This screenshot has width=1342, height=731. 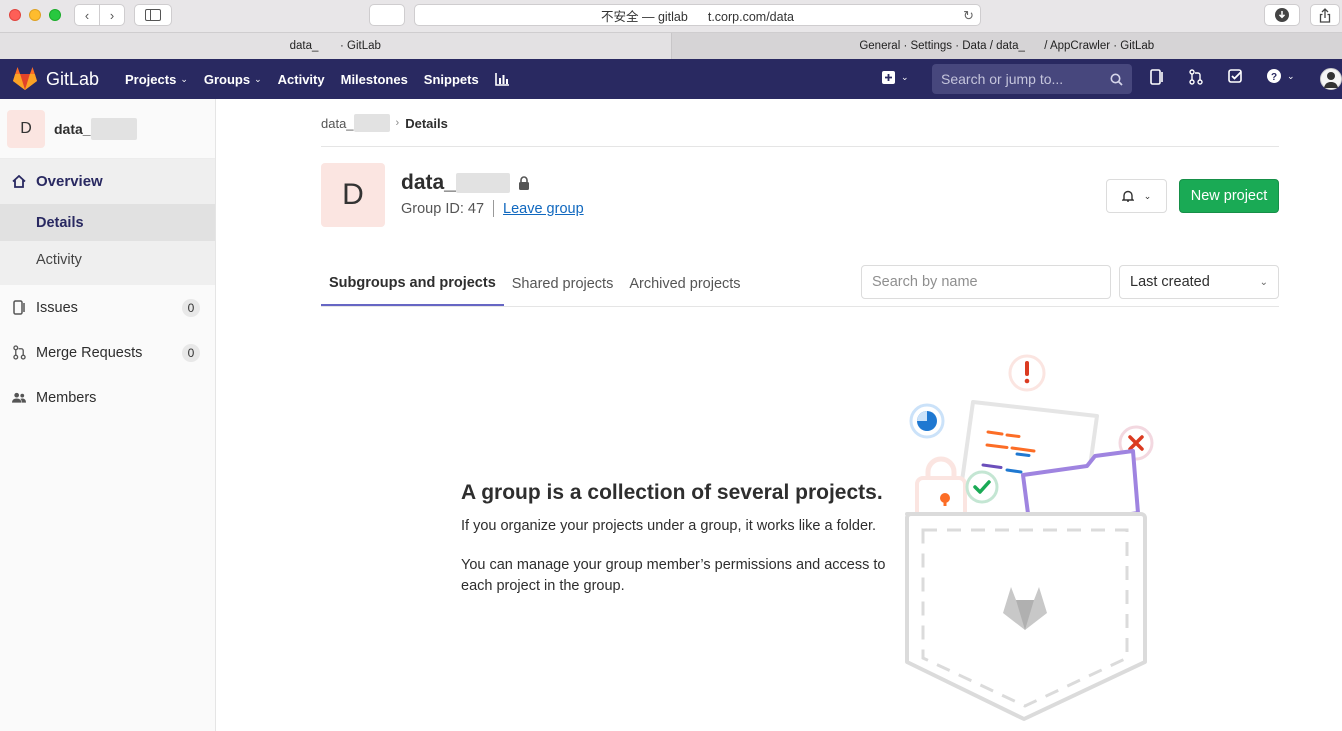 What do you see at coordinates (107, 307) in the screenshot?
I see `sidebar-item-issues: Issues 0` at bounding box center [107, 307].